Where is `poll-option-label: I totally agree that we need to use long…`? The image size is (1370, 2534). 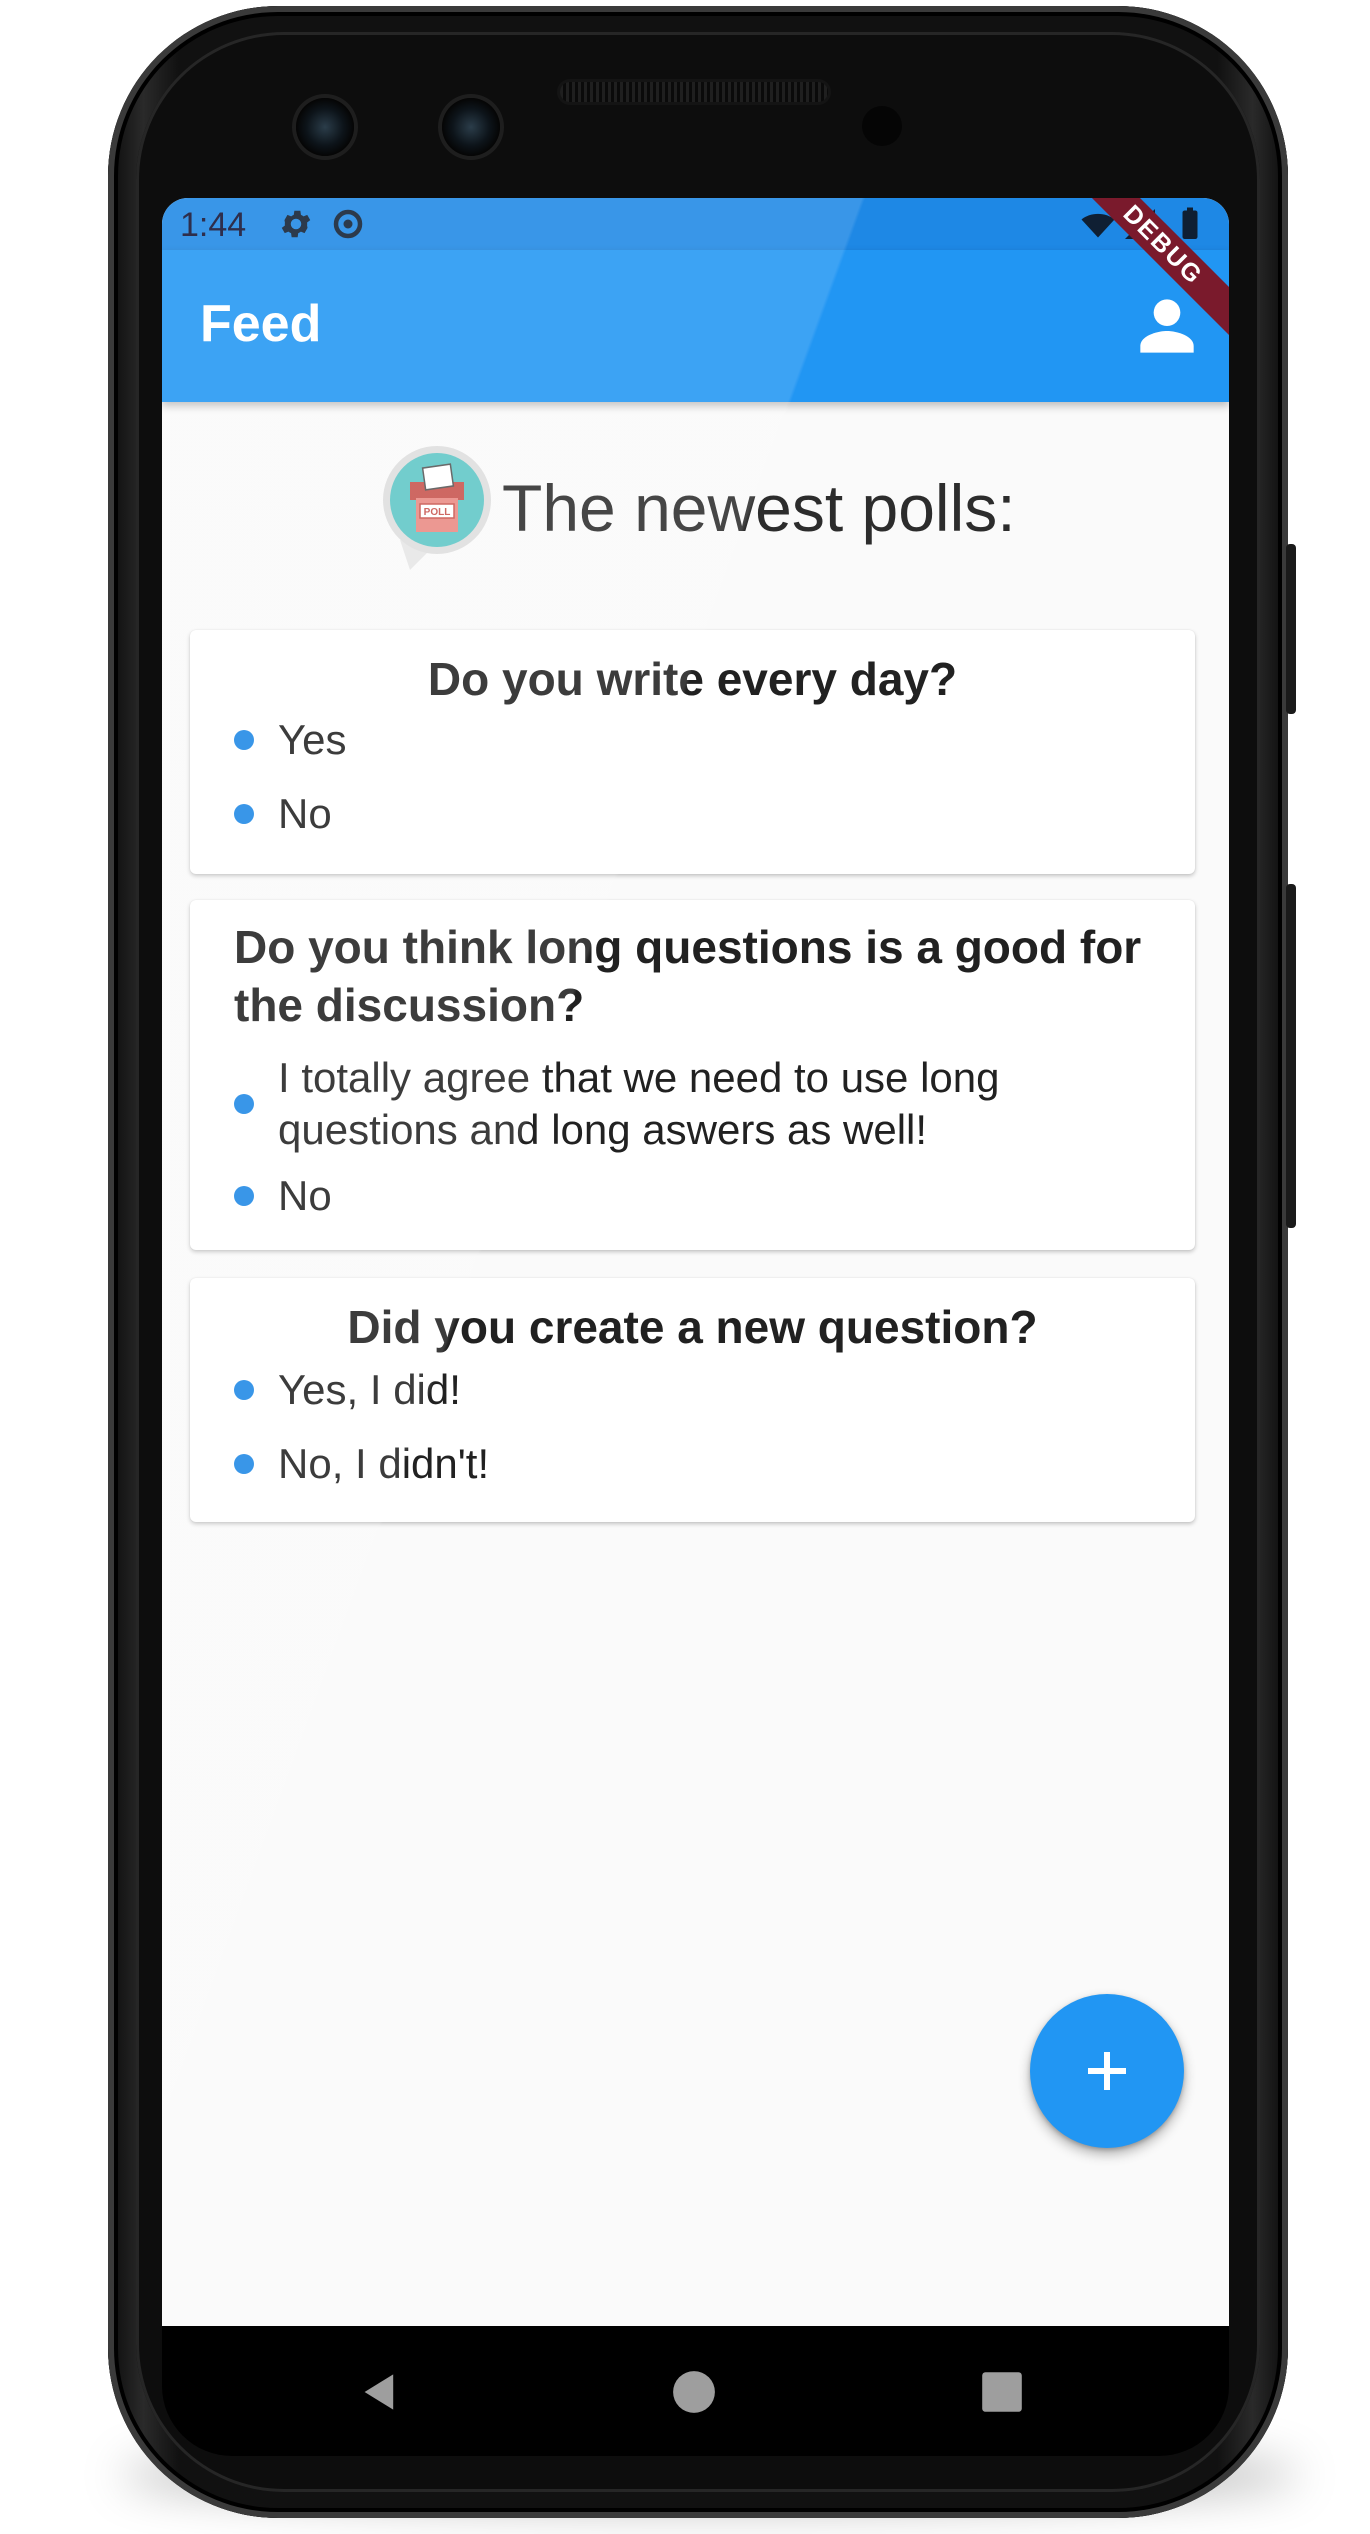
poll-option-label: I totally agree that we need to use long… is located at coordinates (639, 1103).